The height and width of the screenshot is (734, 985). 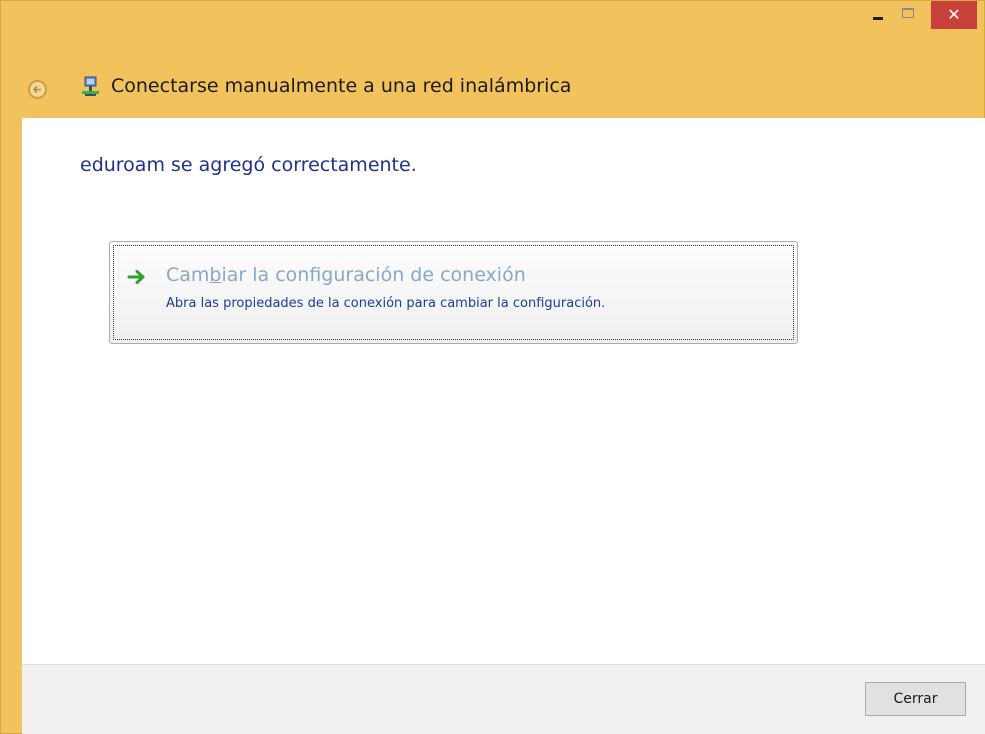 What do you see at coordinates (248, 165) in the screenshot?
I see `success-message: eduroam se agregó correctamente.` at bounding box center [248, 165].